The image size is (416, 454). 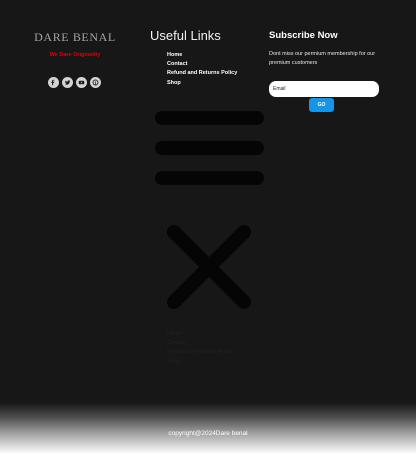 What do you see at coordinates (75, 37) in the screenshot?
I see `brand-name: DARE BENAL` at bounding box center [75, 37].